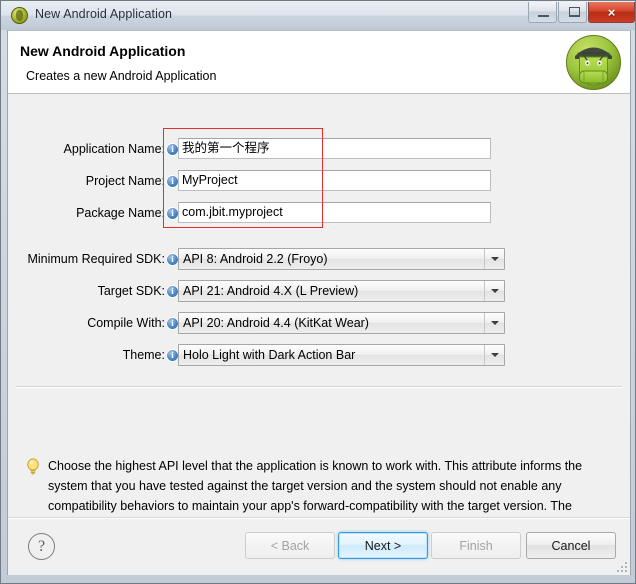 The image size is (636, 584). I want to click on field-label-package-name: Package Name:, so click(93, 213).